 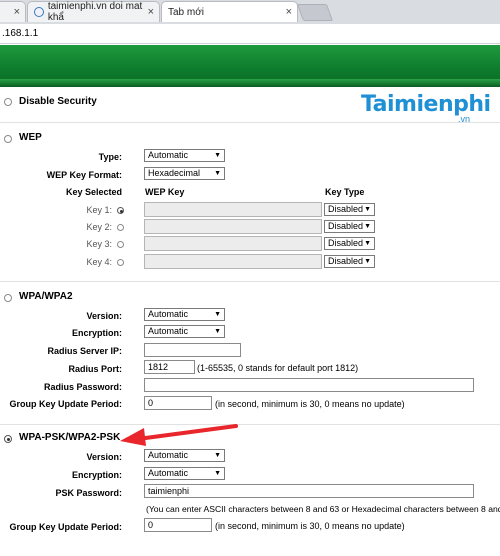 I want to click on router-header-banner, so click(x=250, y=66).